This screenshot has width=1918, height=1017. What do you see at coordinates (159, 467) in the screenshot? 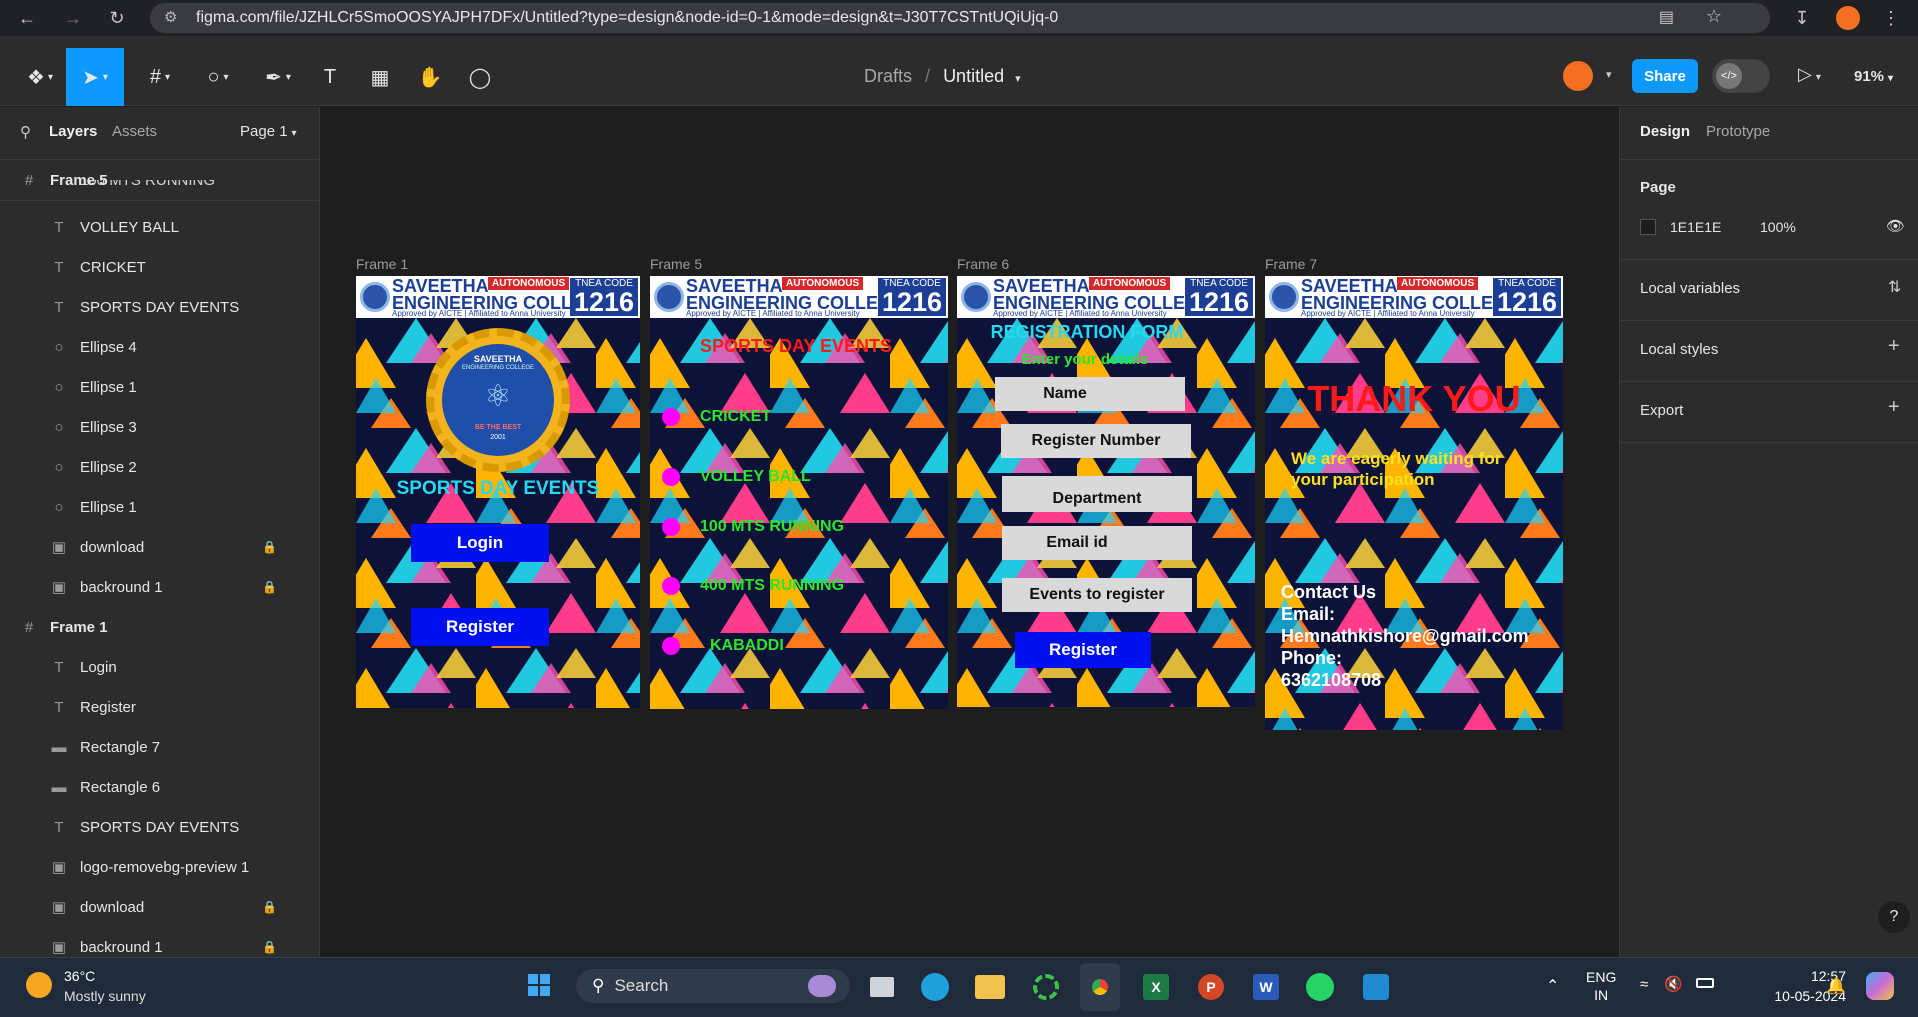
I see `layer-ellipse: ○ Ellipse 2` at bounding box center [159, 467].